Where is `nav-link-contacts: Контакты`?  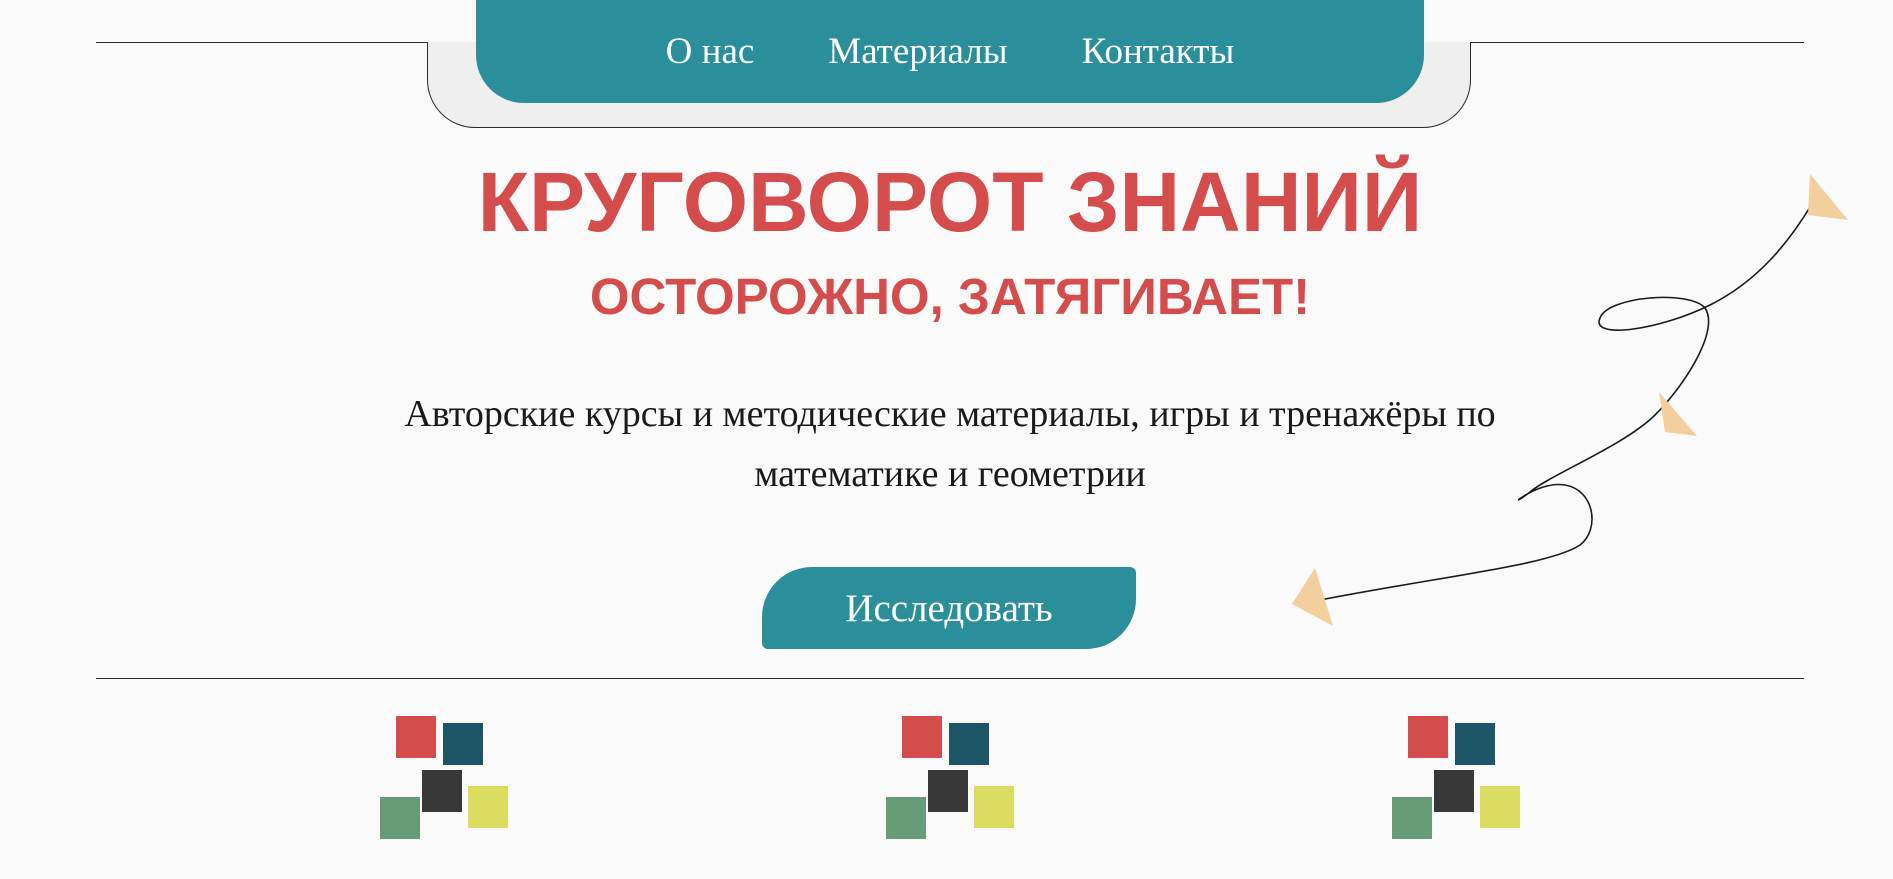
nav-link-contacts: Контакты is located at coordinates (1158, 51).